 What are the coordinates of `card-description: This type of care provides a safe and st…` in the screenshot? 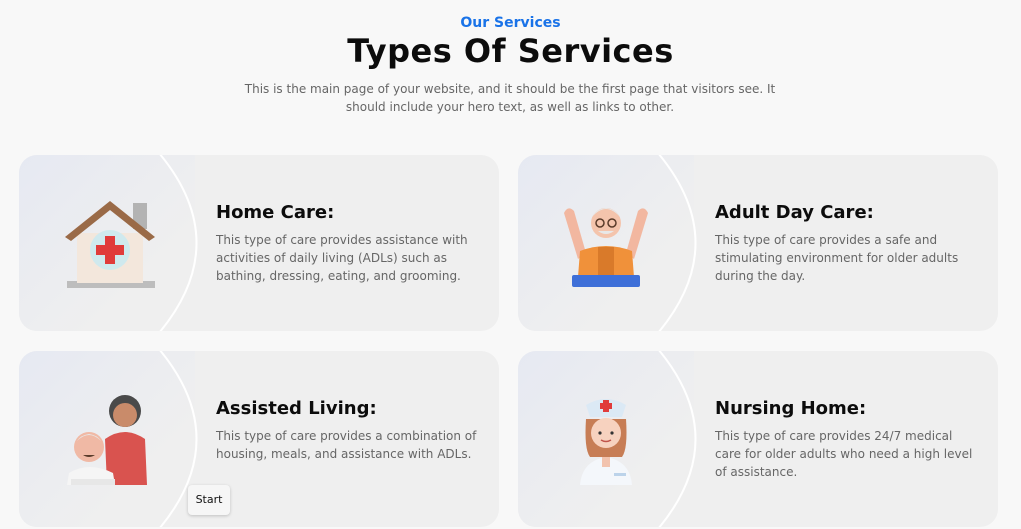 It's located at (837, 258).